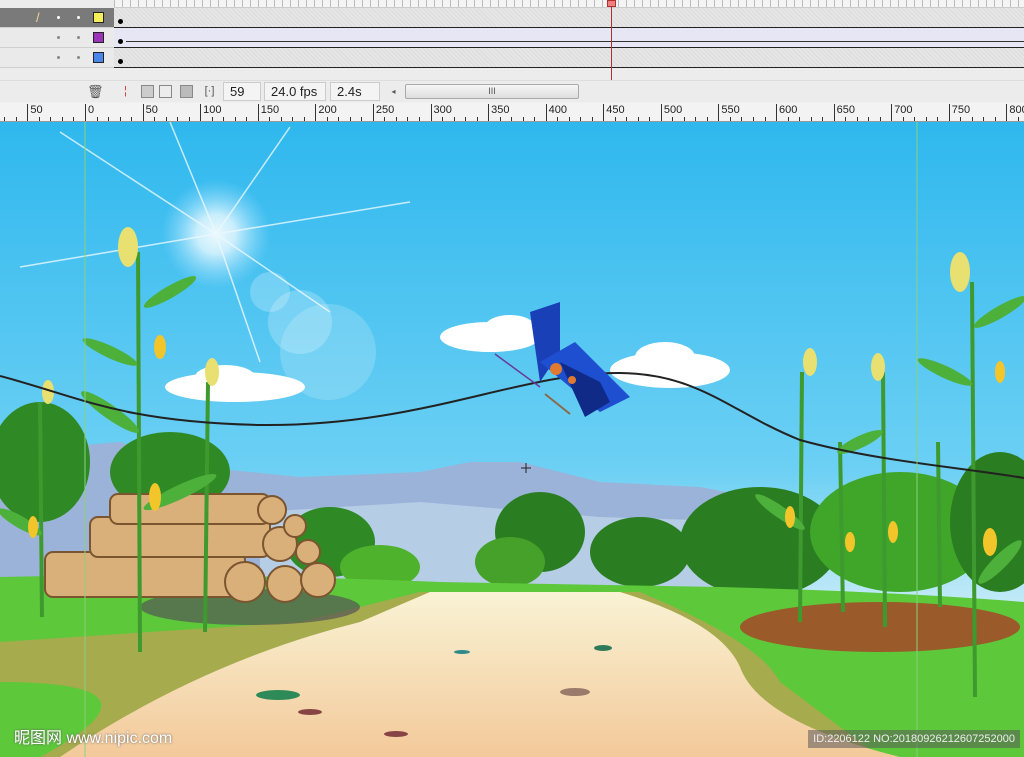  What do you see at coordinates (1015, 112) in the screenshot?
I see `ruler-label: 800` at bounding box center [1015, 112].